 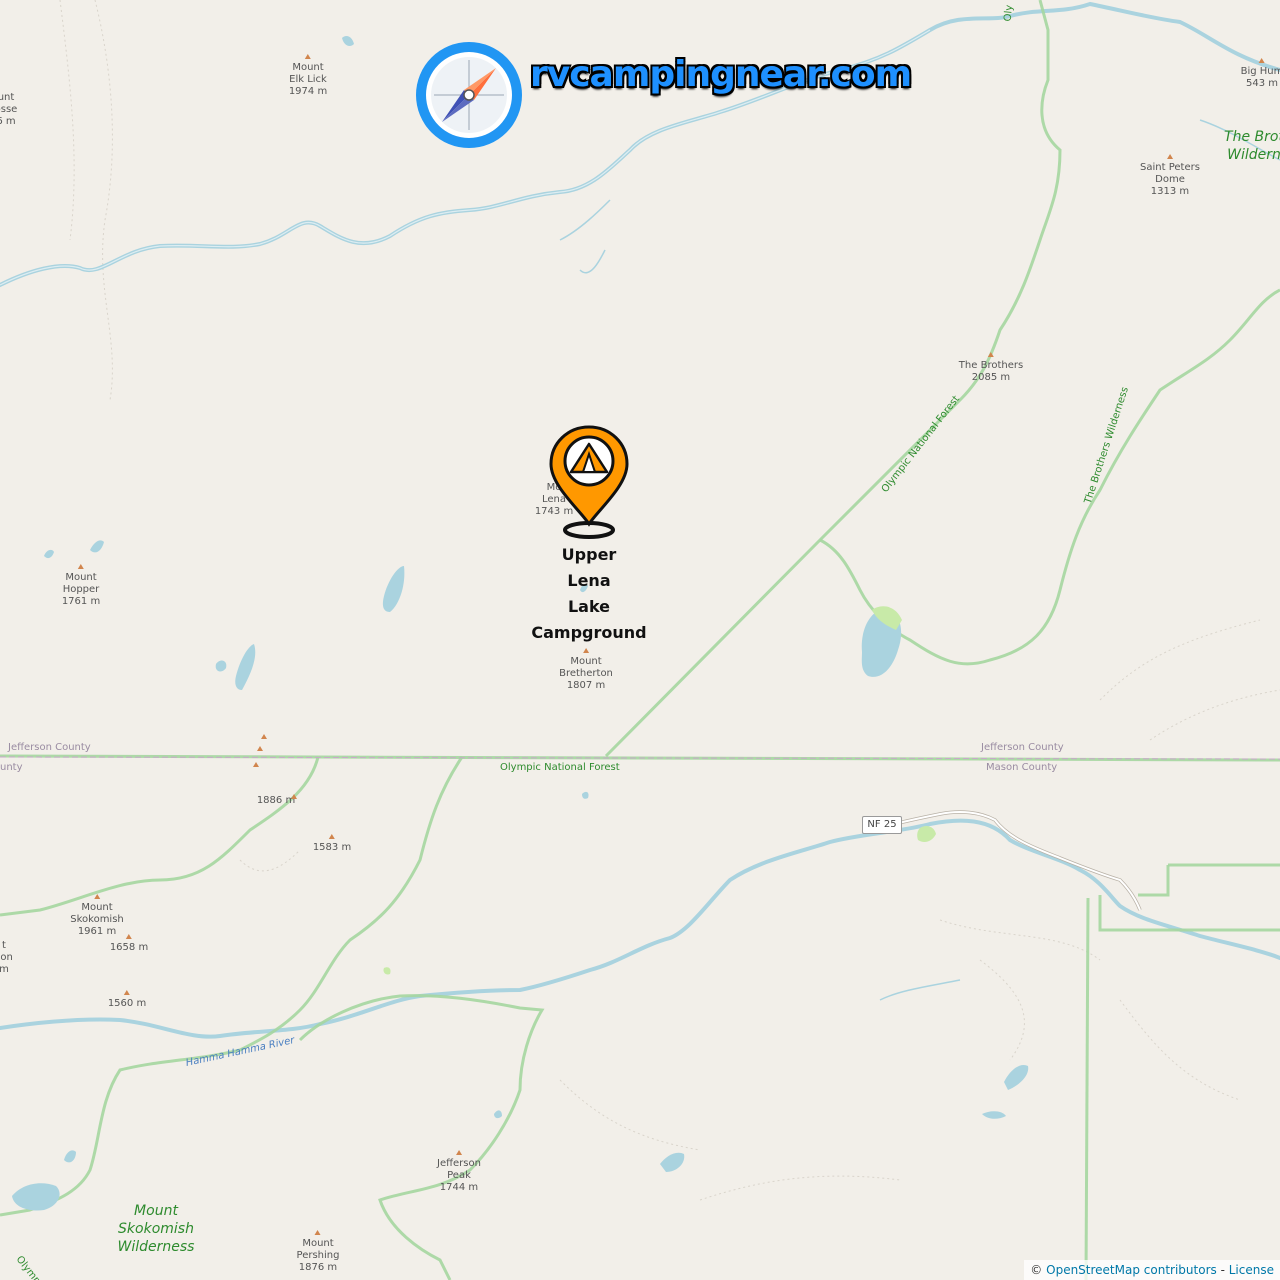 I want to click on peak-label: son, so click(x=6, y=957).